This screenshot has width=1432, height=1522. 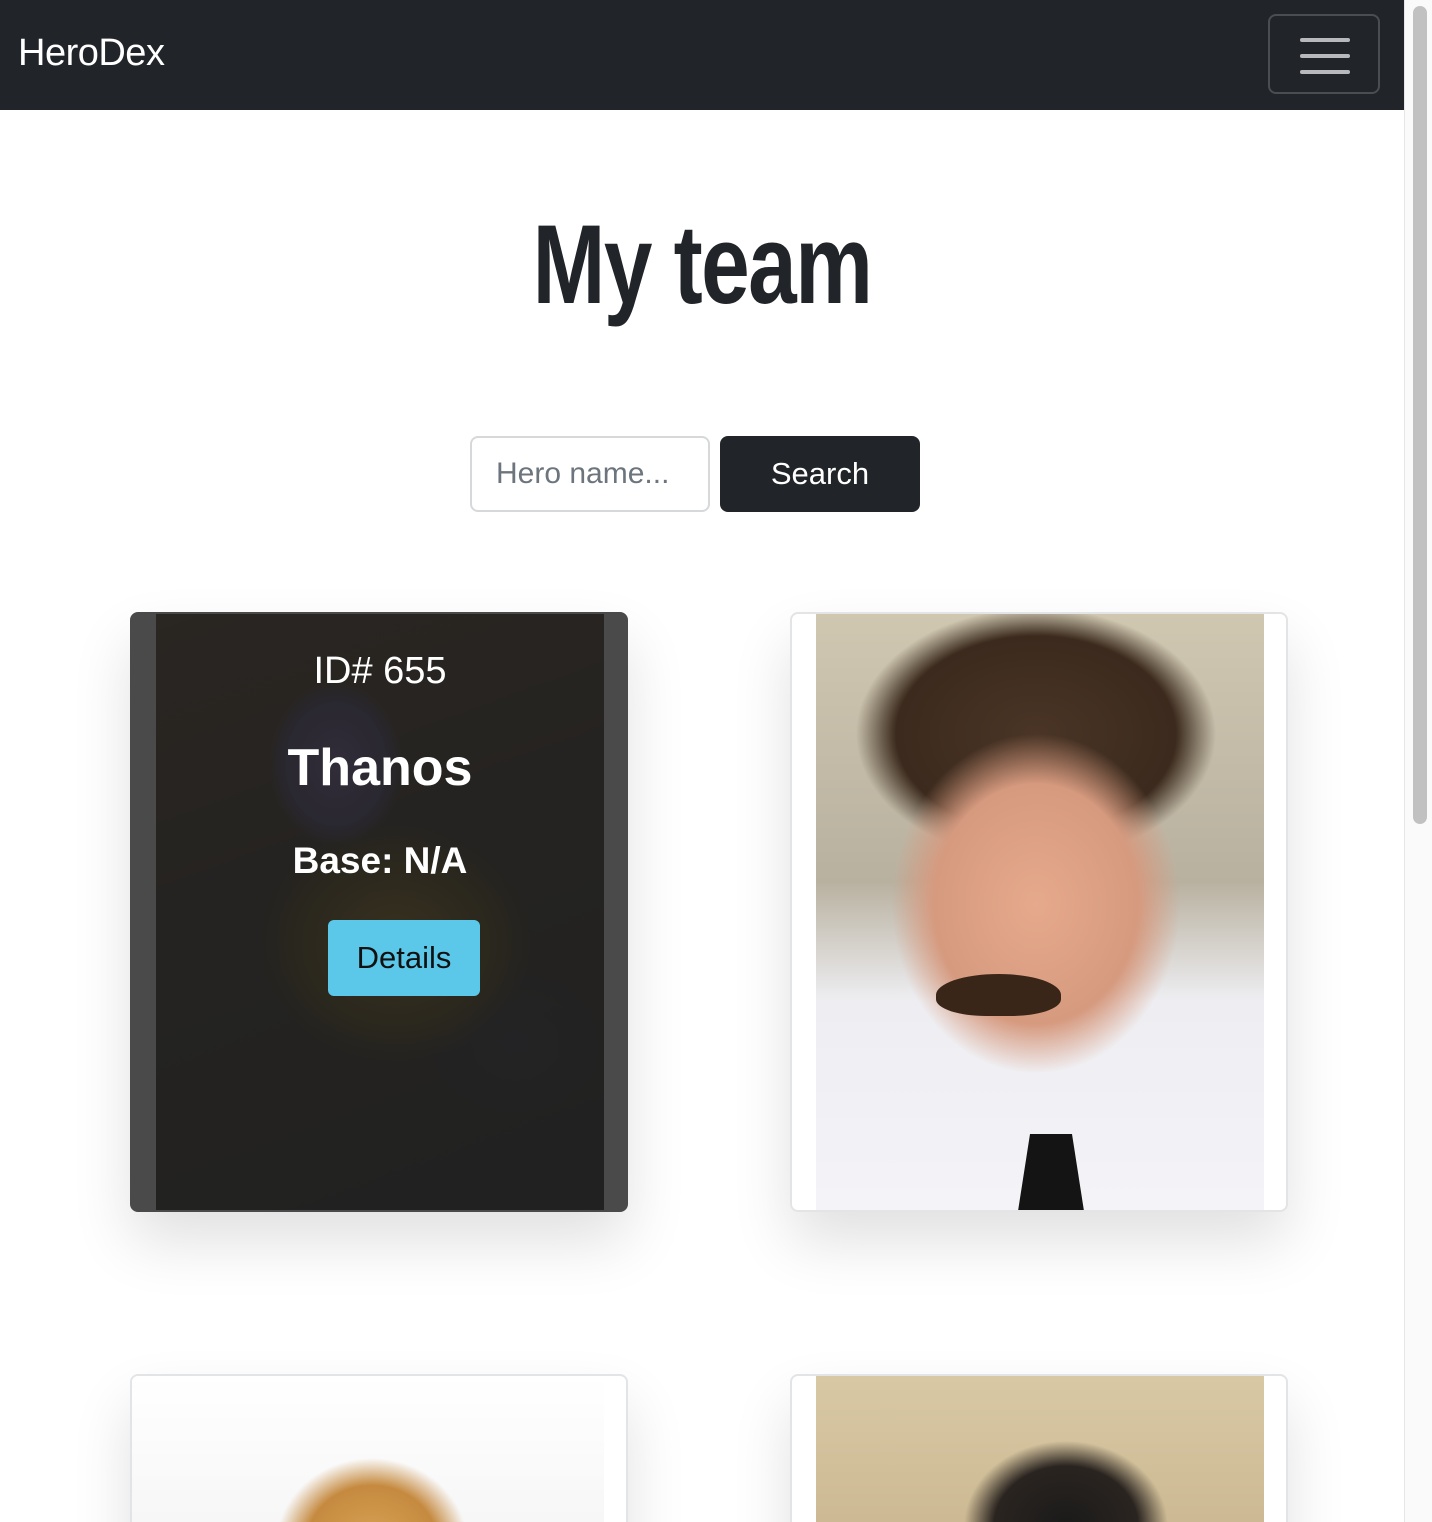 What do you see at coordinates (702, 55) in the screenshot?
I see `navbar: HeroDex` at bounding box center [702, 55].